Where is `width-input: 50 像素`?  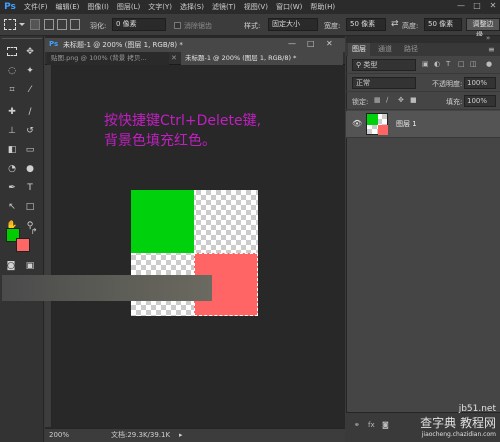
width-input: 50 像素 is located at coordinates (366, 24).